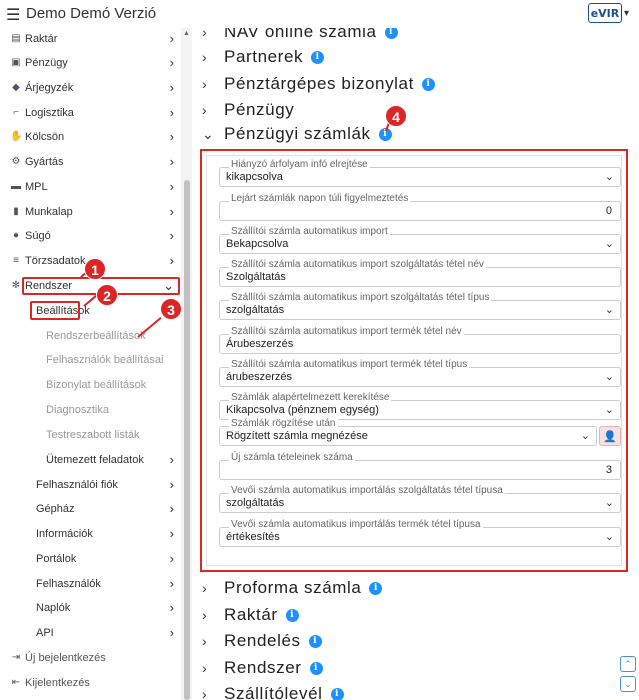 This screenshot has width=639, height=700. I want to click on sidebar-item-uj-bejelentkezes: ⇥ Új bejelentkezés, so click(90, 659).